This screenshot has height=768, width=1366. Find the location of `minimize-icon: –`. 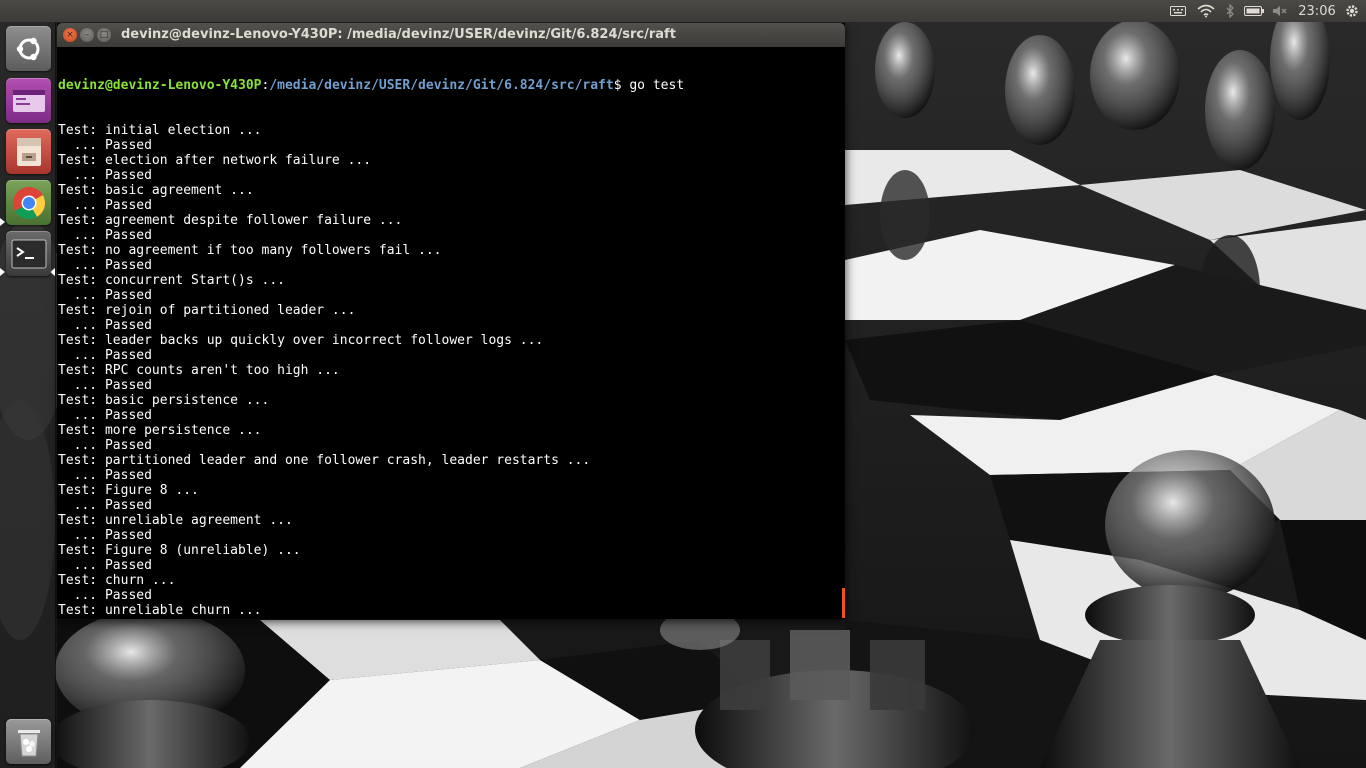

minimize-icon: – is located at coordinates (87, 35).